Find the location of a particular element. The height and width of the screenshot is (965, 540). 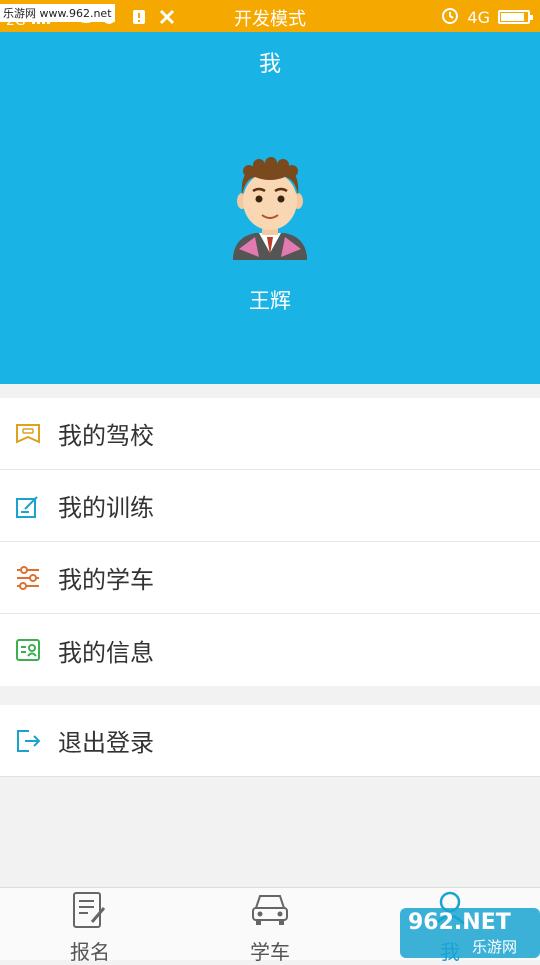

edit-training-icon is located at coordinates (28, 506).